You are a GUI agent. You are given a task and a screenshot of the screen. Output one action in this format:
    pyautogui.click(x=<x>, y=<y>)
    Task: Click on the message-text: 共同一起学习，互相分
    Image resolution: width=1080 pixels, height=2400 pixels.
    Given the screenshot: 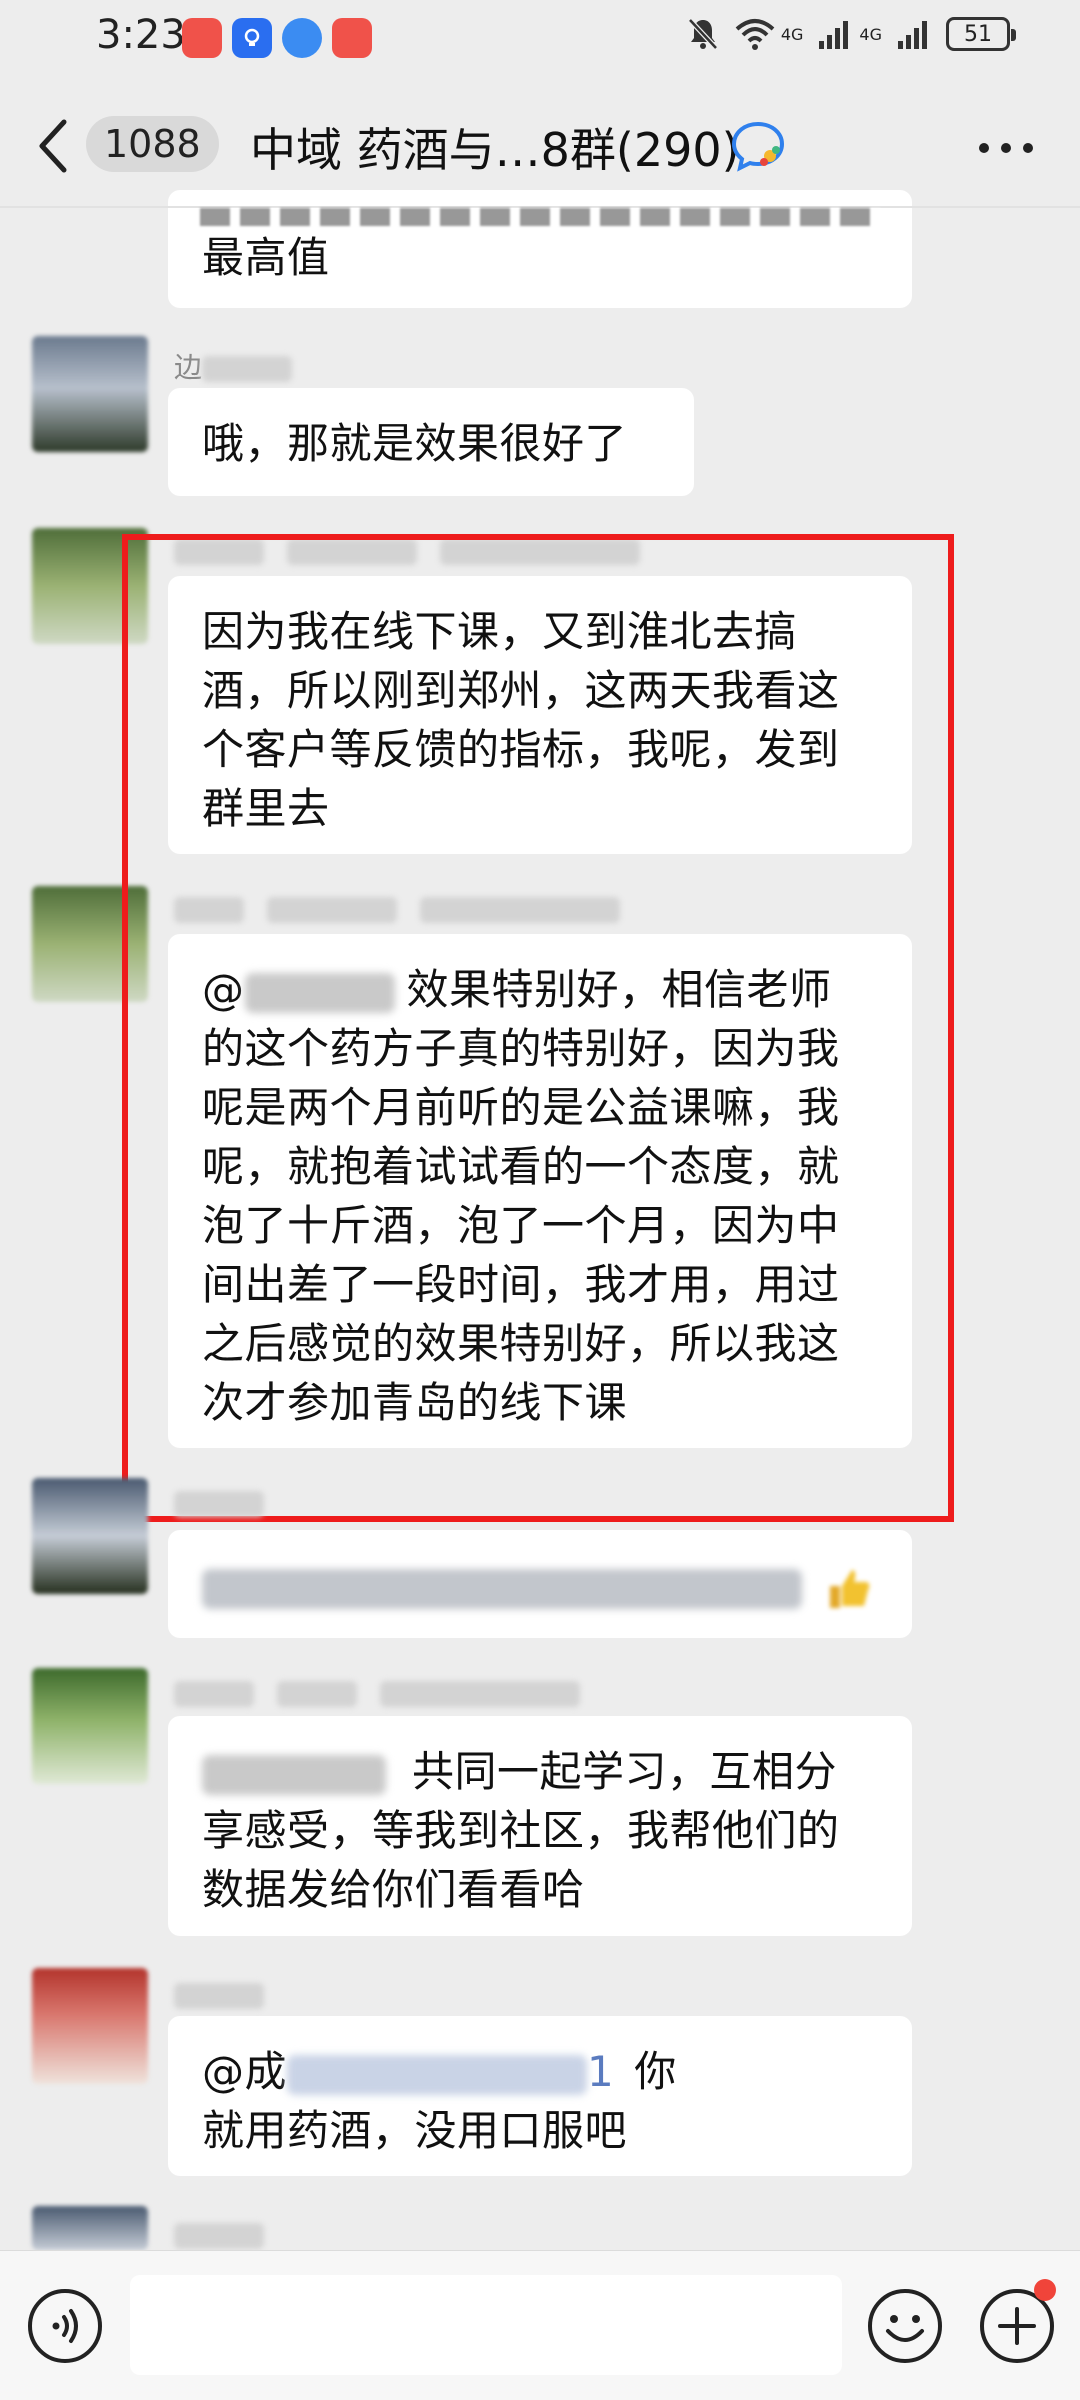 What is the action you would take?
    pyautogui.click(x=625, y=1771)
    